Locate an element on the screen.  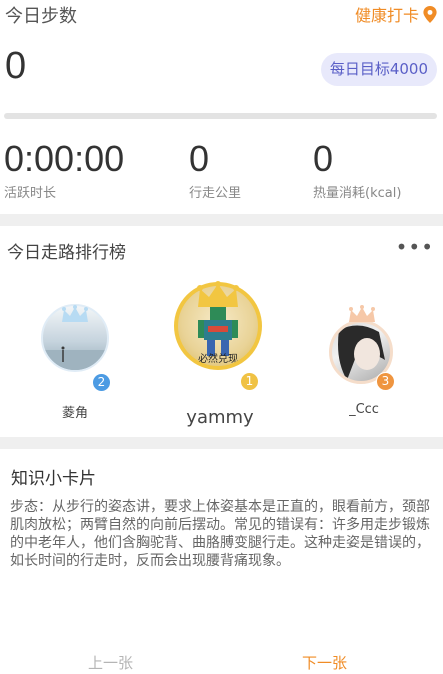
ranking-title: 今日走路排行榜 is located at coordinates (66, 253).